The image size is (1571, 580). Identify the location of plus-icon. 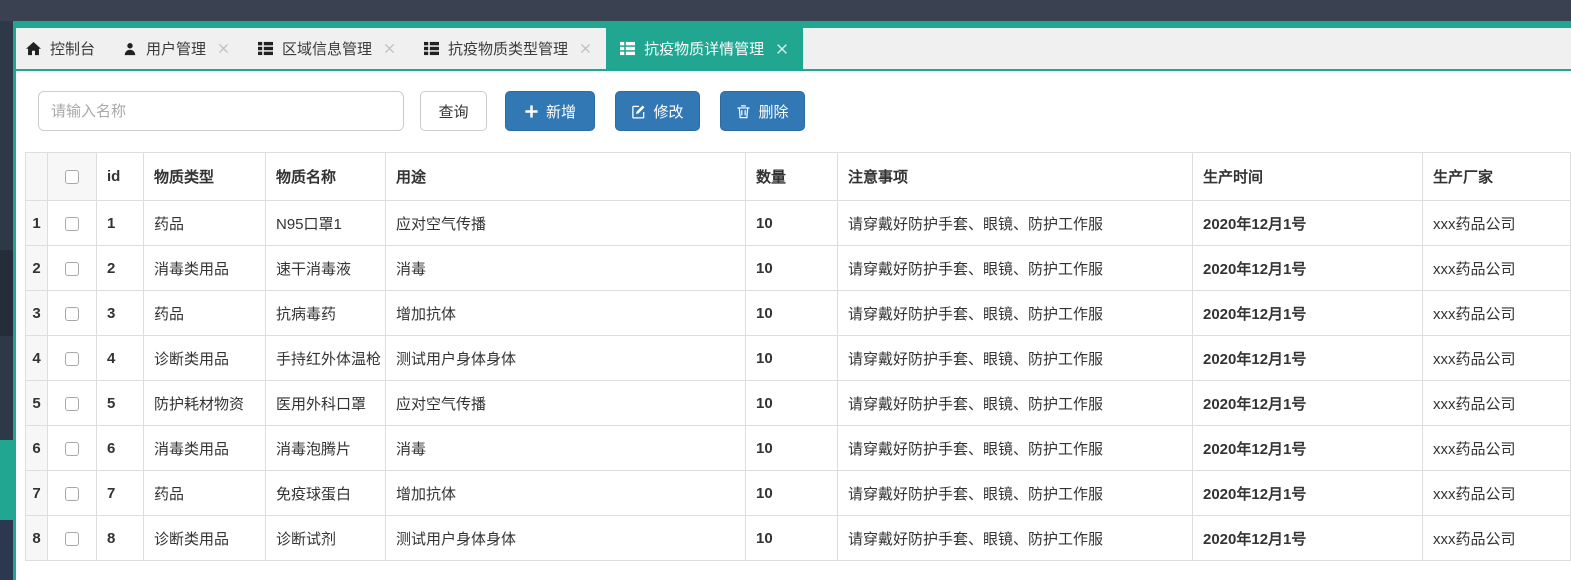
(531, 111).